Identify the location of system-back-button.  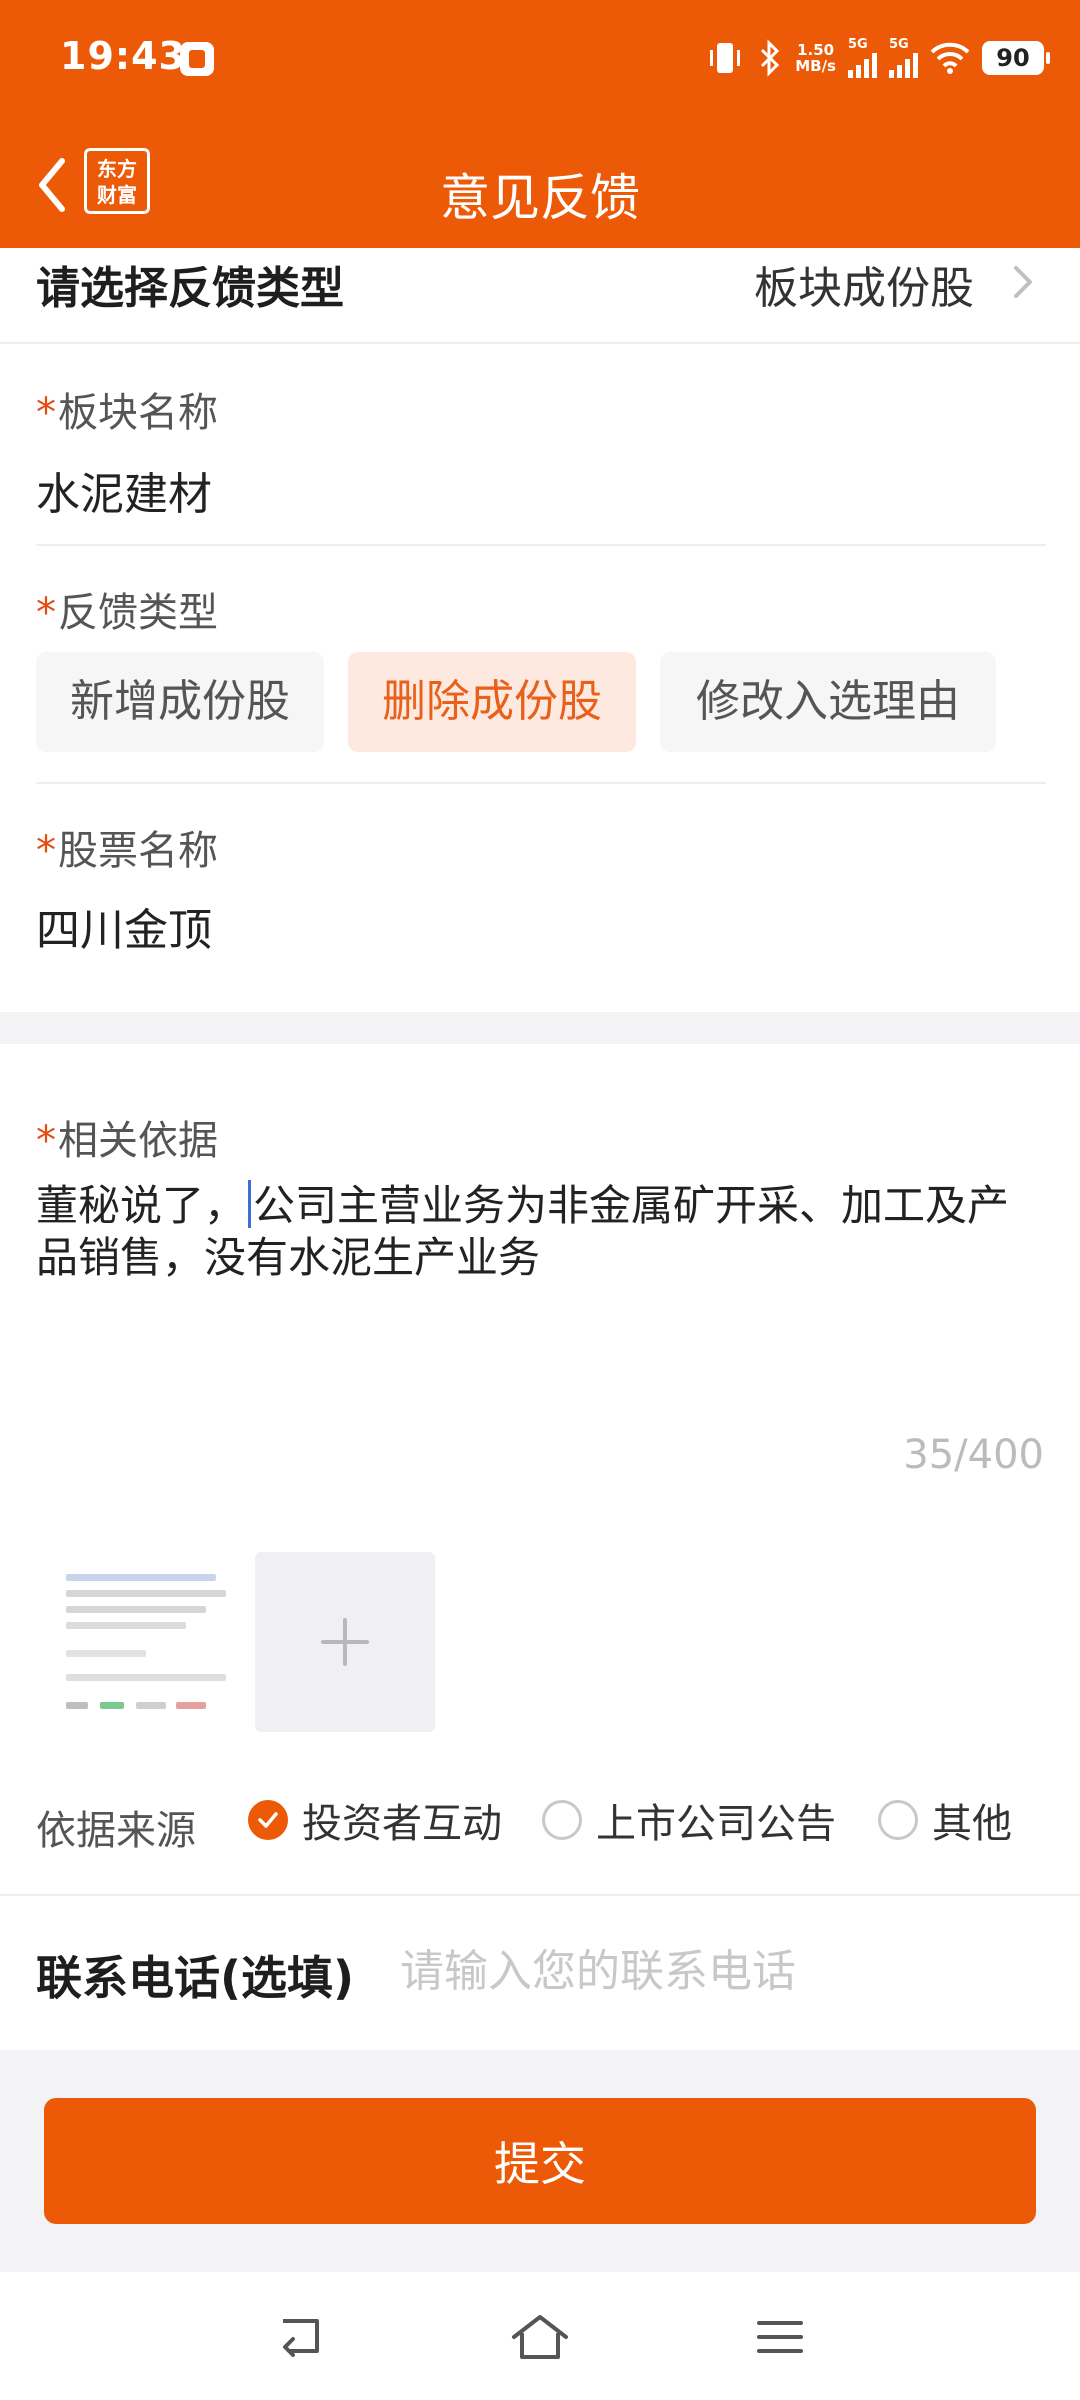
(302, 2337).